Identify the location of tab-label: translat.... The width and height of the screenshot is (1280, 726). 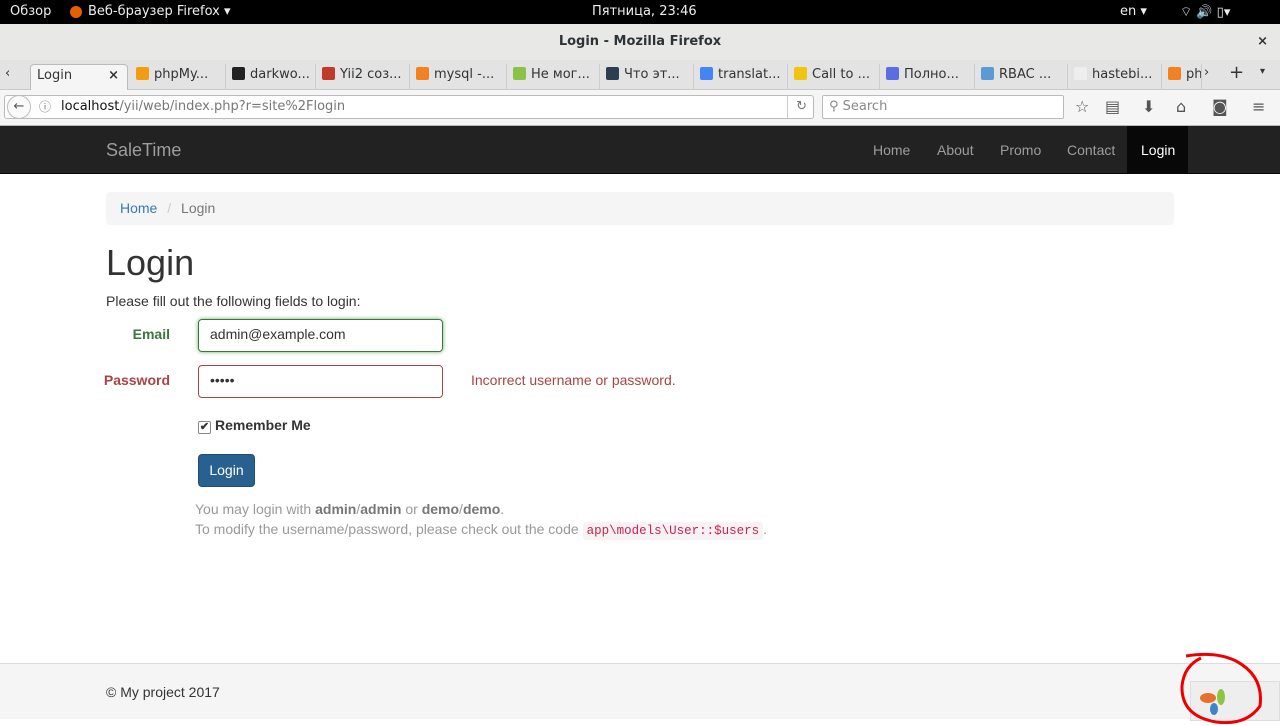
(749, 74).